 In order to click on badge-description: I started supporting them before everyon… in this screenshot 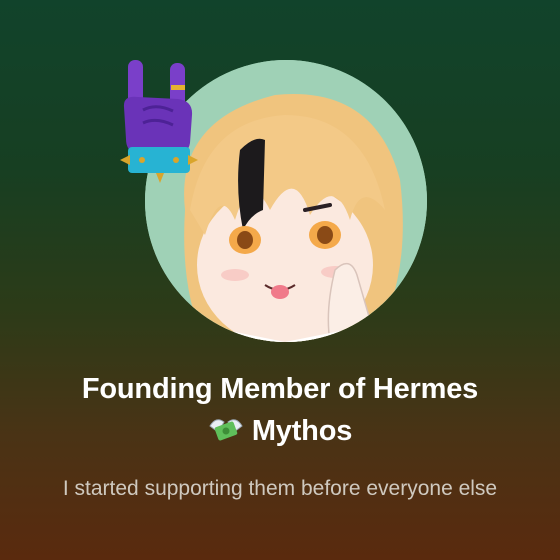, I will do `click(280, 488)`.